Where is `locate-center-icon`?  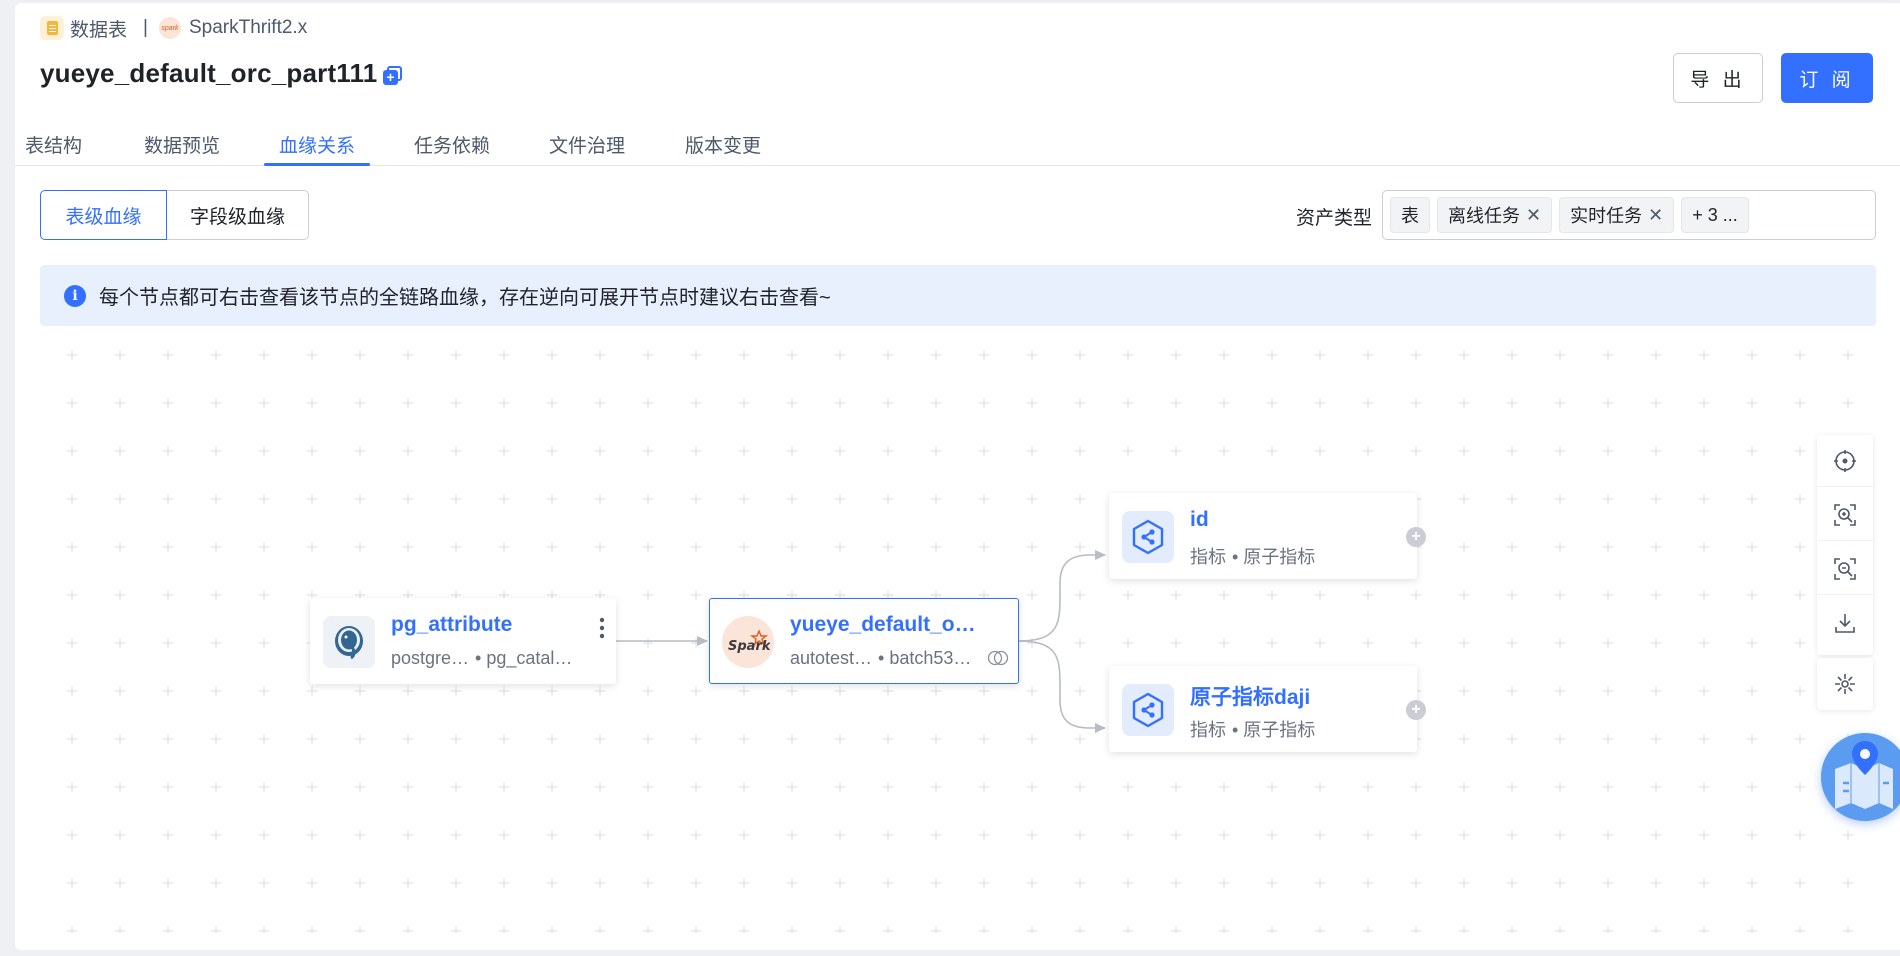
locate-center-icon is located at coordinates (1845, 461).